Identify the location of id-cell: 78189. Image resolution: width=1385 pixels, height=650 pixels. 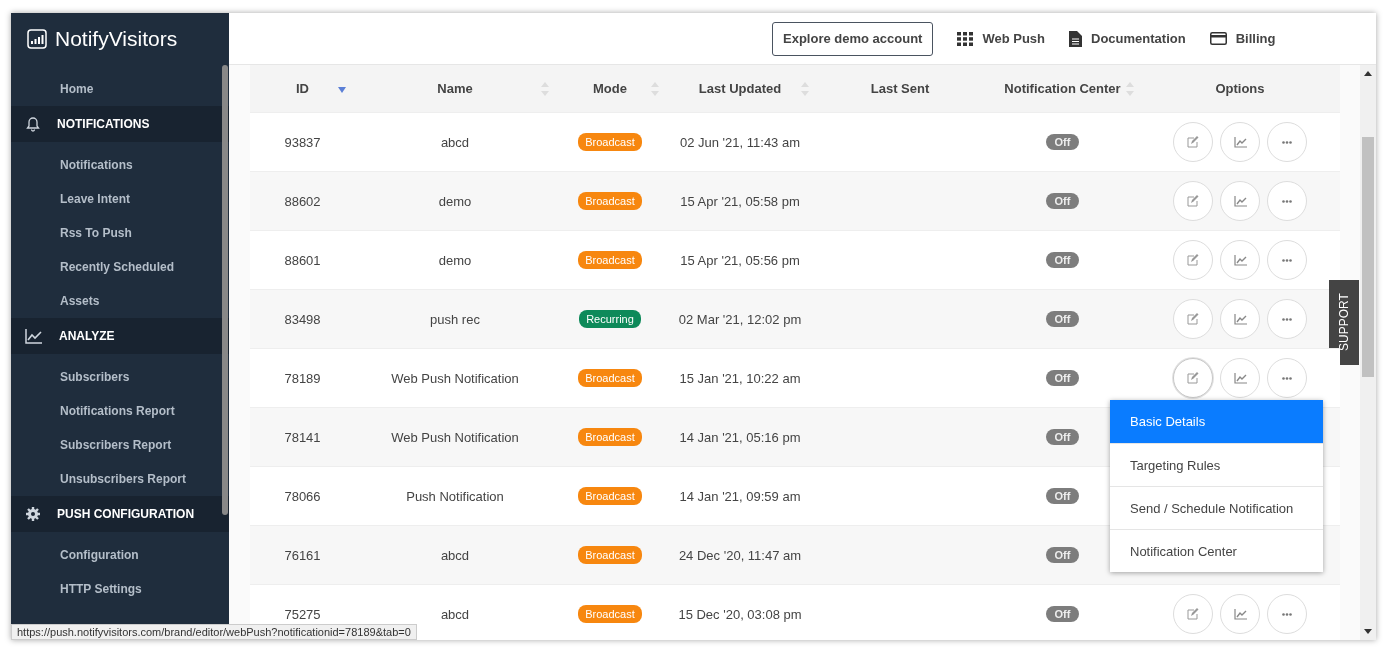
(302, 378).